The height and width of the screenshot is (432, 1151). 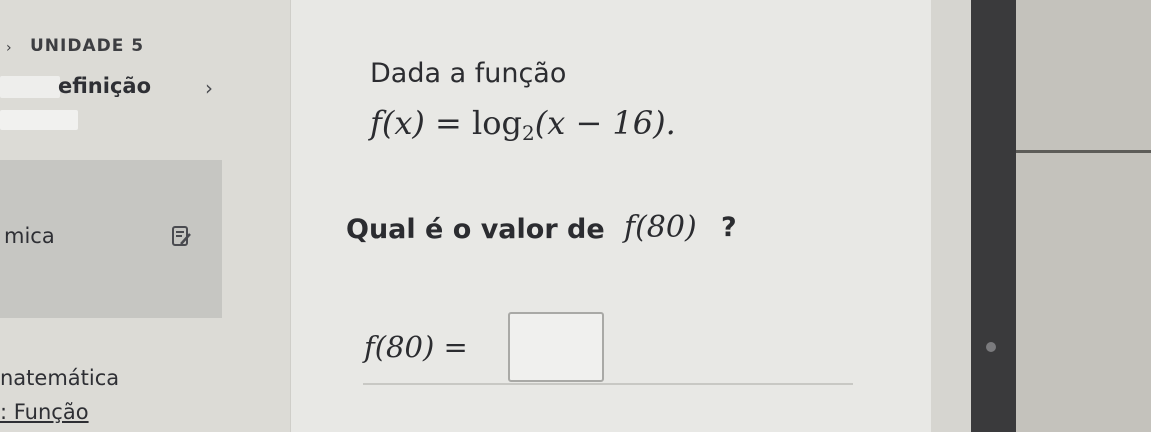 I want to click on function-equals: =, so click(x=448, y=123).